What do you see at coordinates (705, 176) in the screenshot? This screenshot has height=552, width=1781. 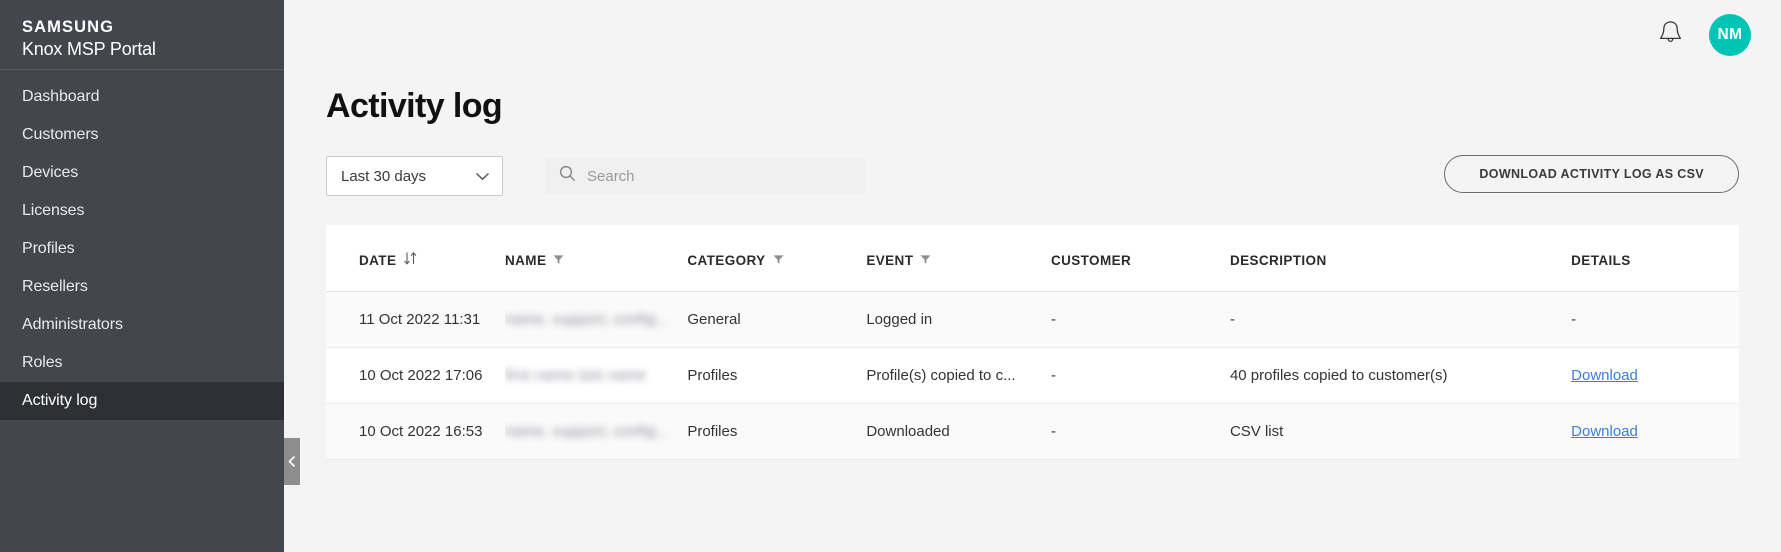 I see `search-input: Search` at bounding box center [705, 176].